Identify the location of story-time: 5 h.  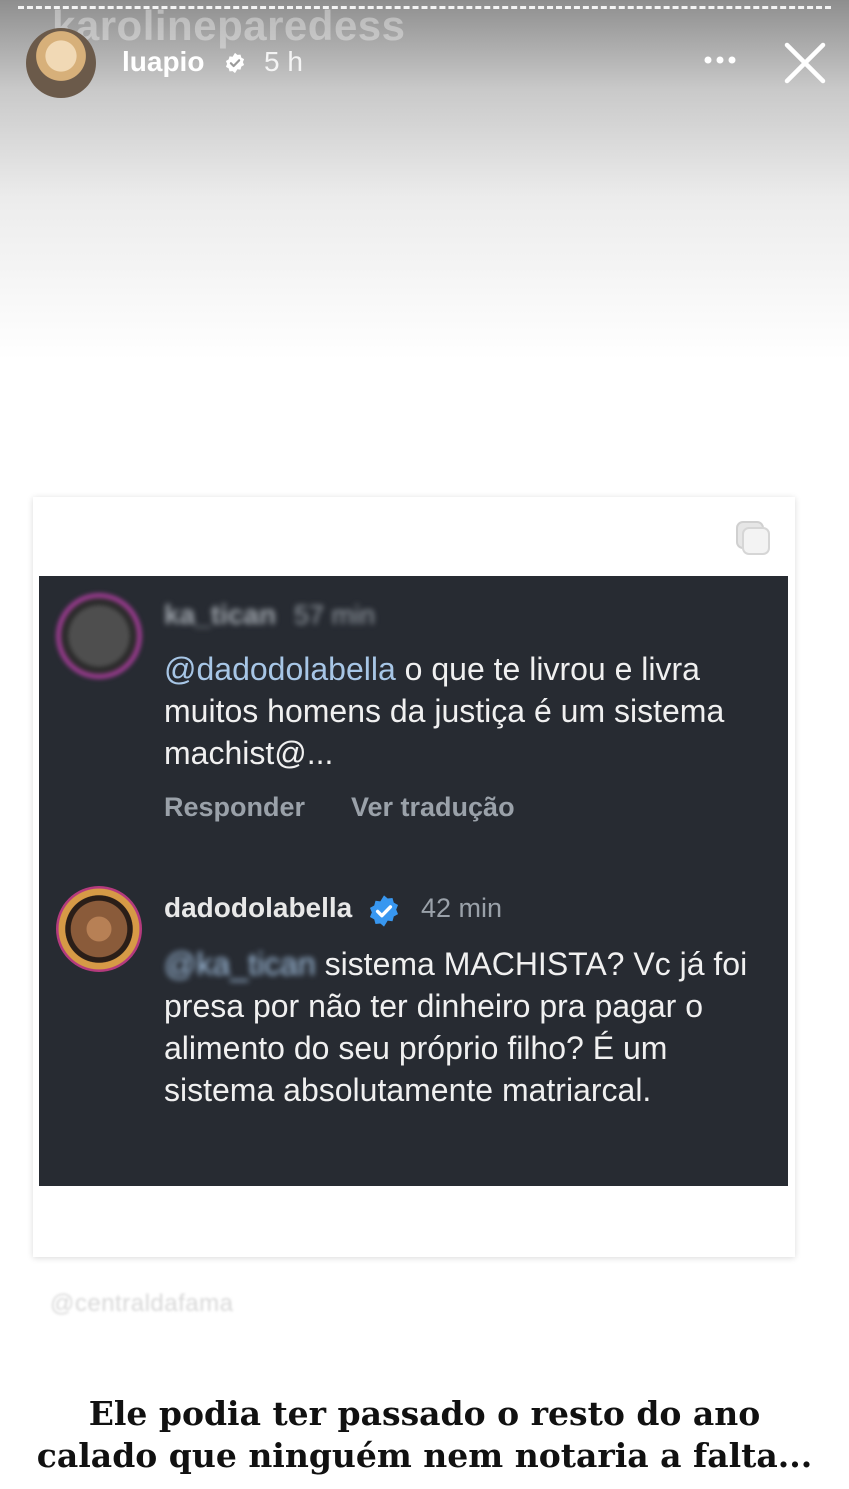
(283, 61).